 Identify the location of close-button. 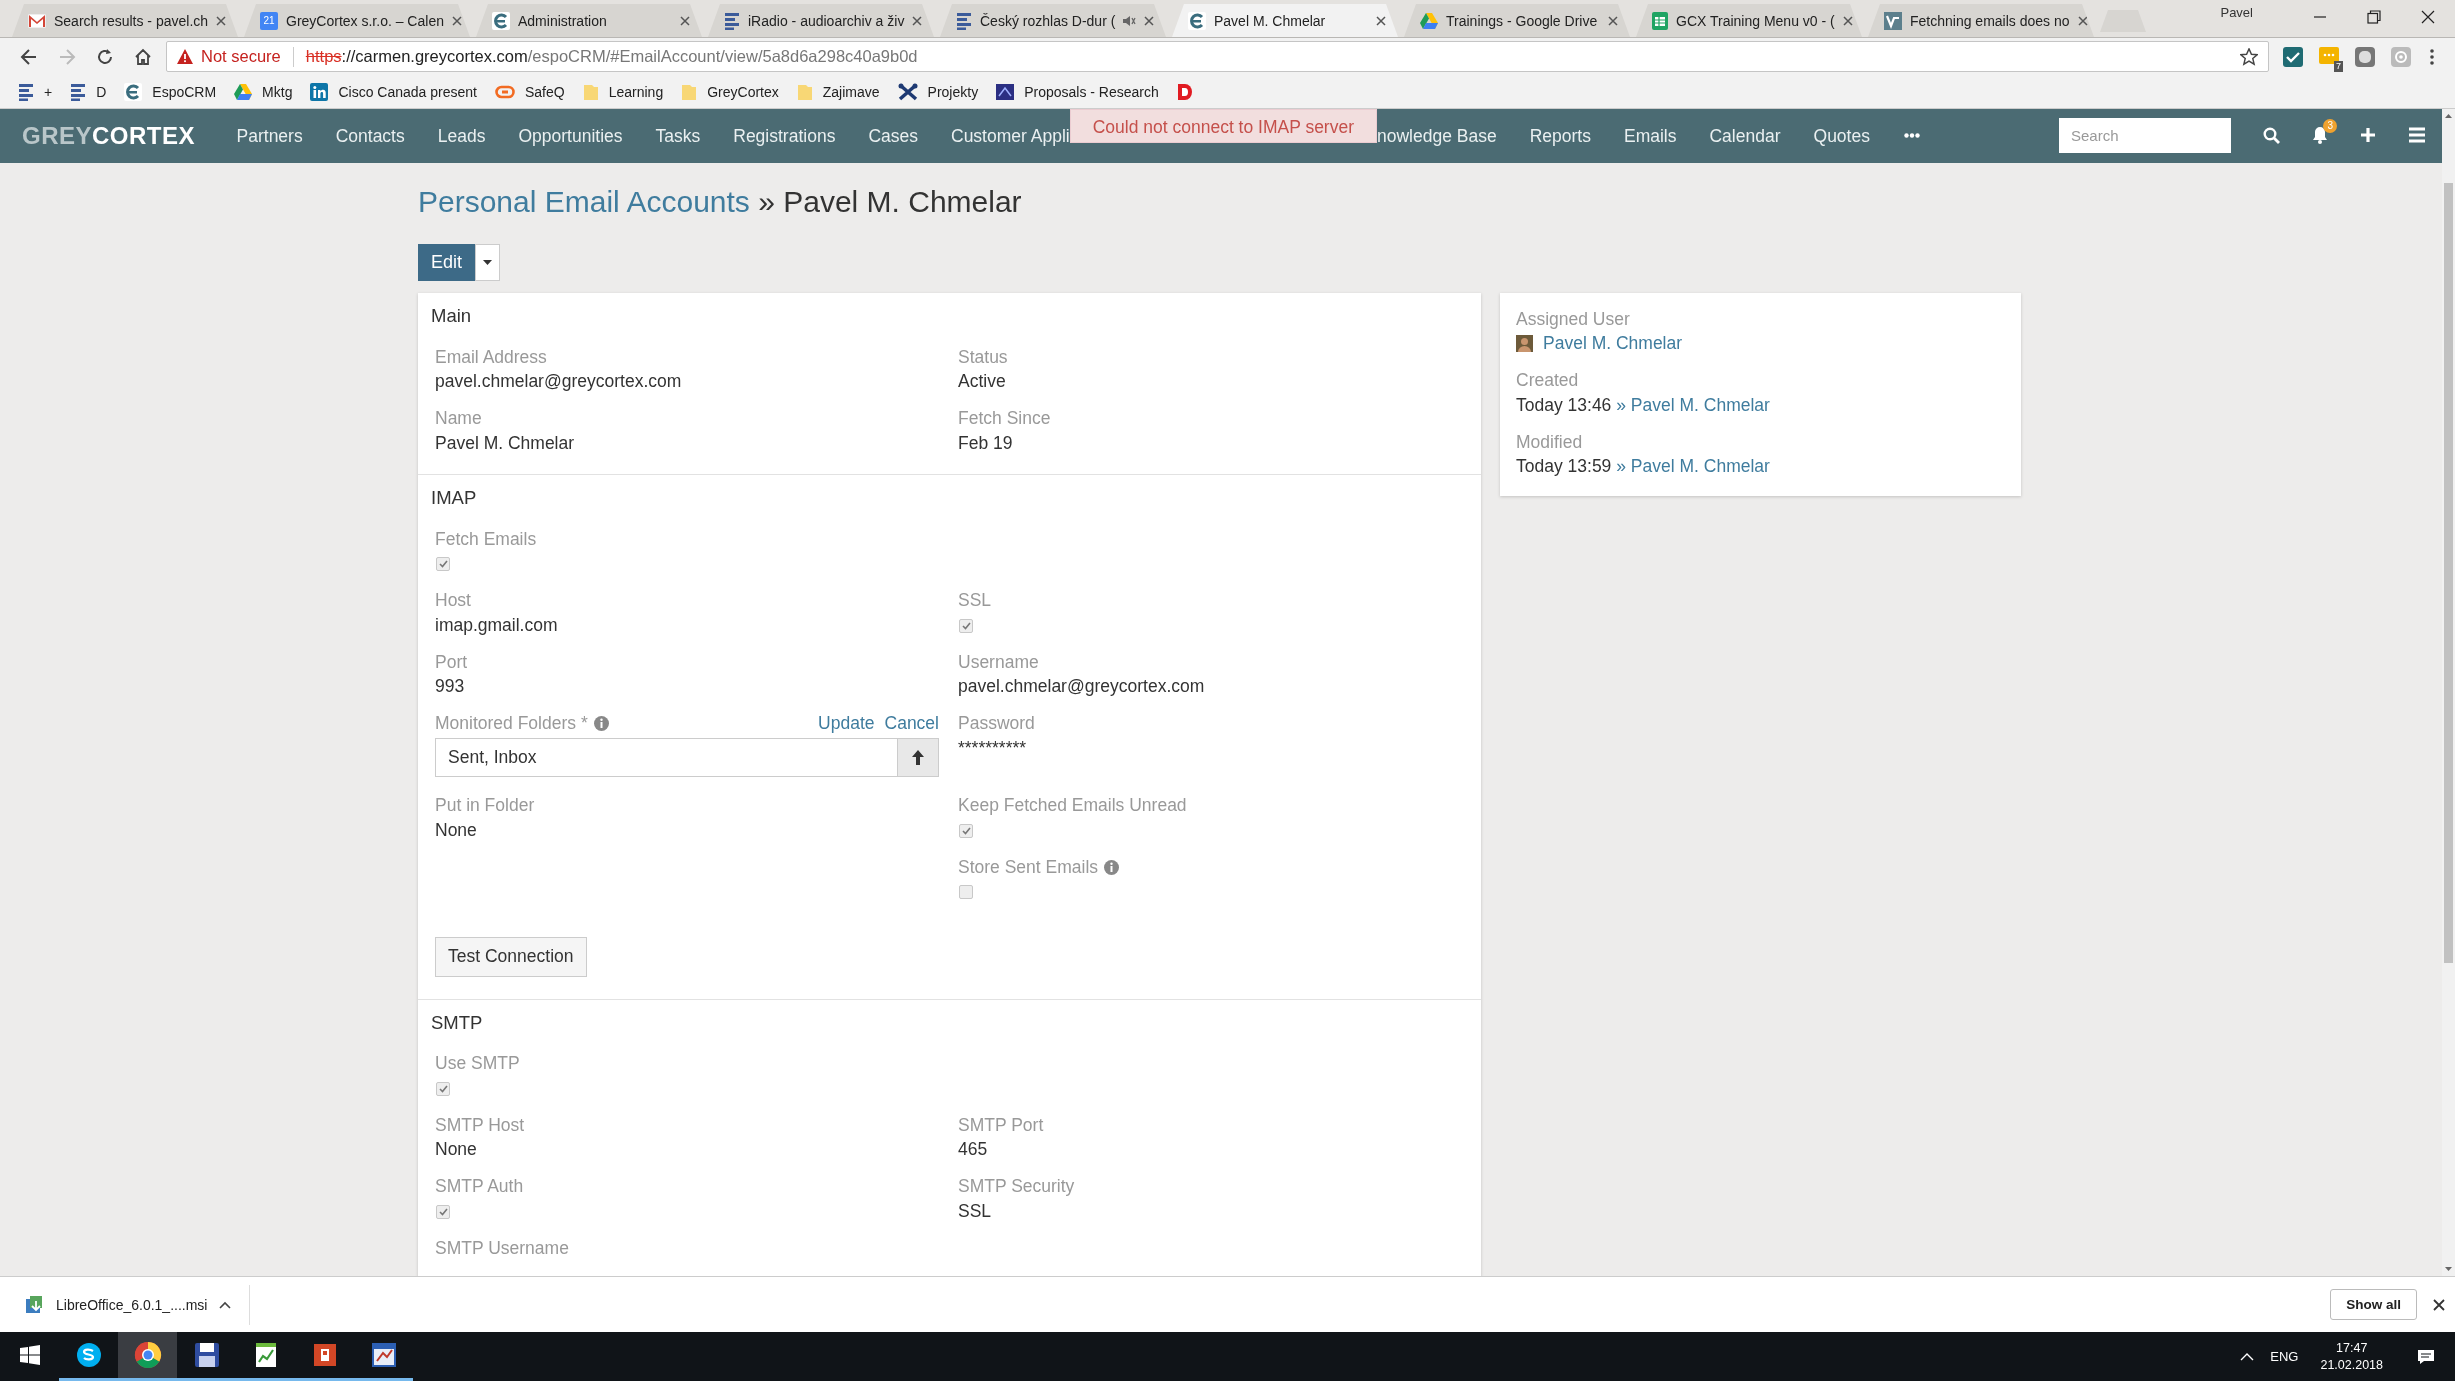
(2428, 17).